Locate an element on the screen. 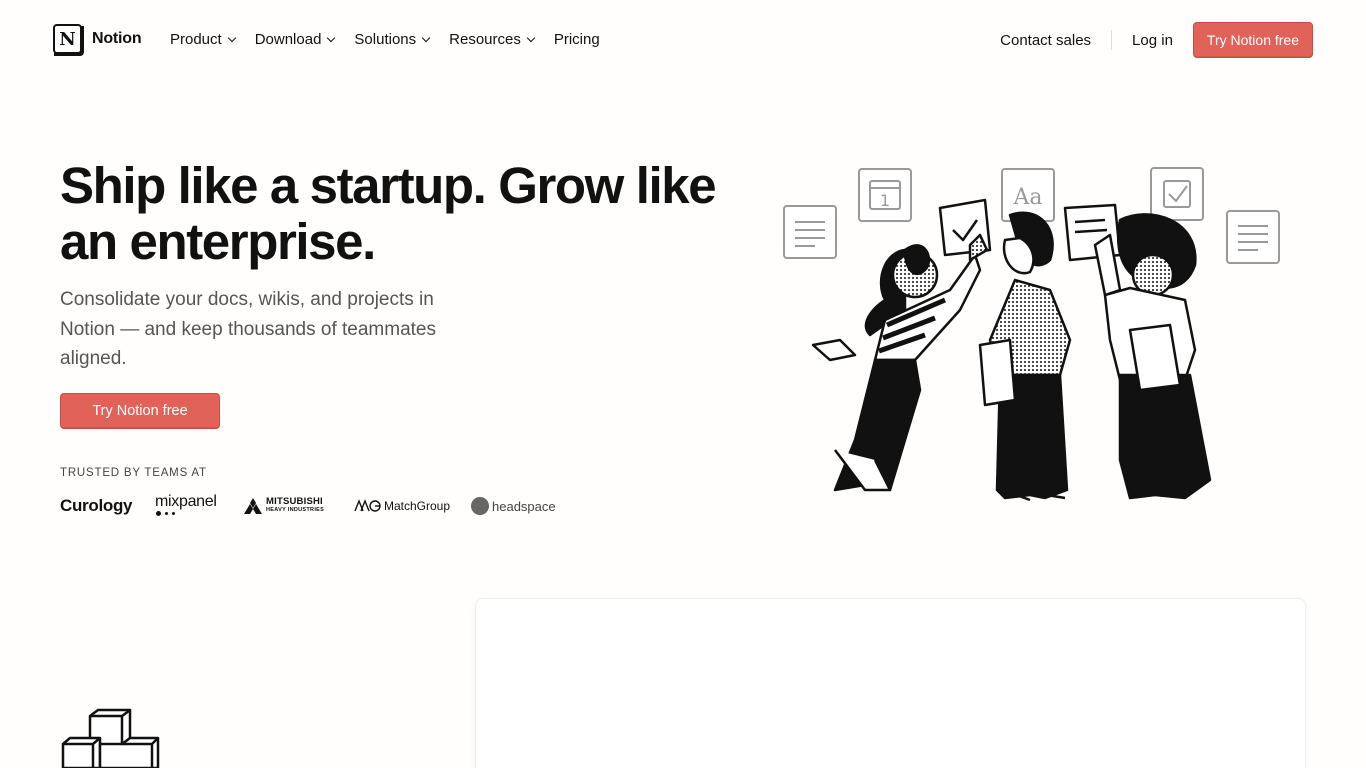 This screenshot has width=1366, height=768. menu-item-solutions: Solutions is located at coordinates (392, 39).